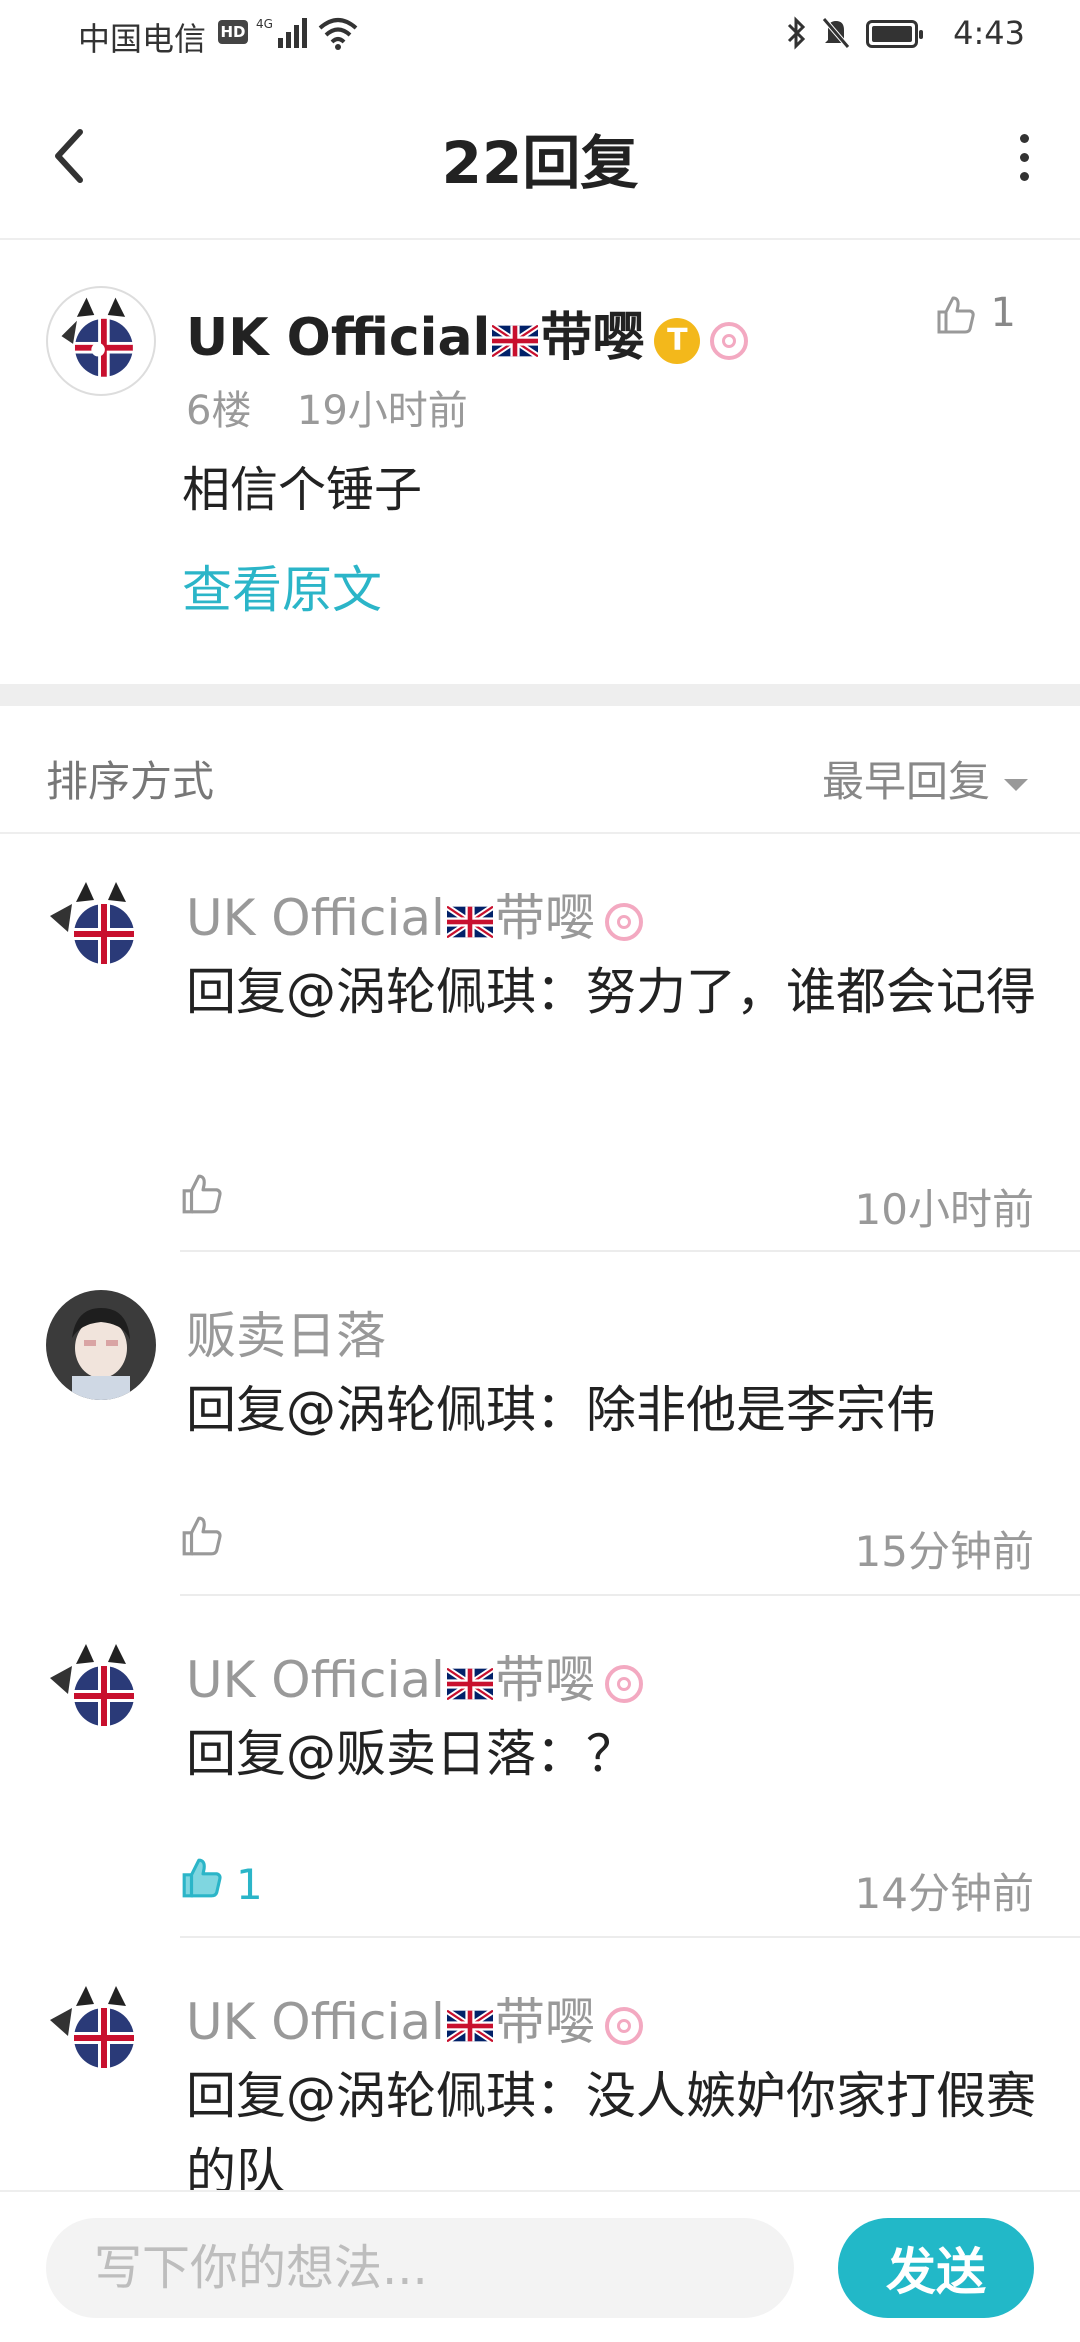  I want to click on comment-composer: 发送, so click(540, 2266).